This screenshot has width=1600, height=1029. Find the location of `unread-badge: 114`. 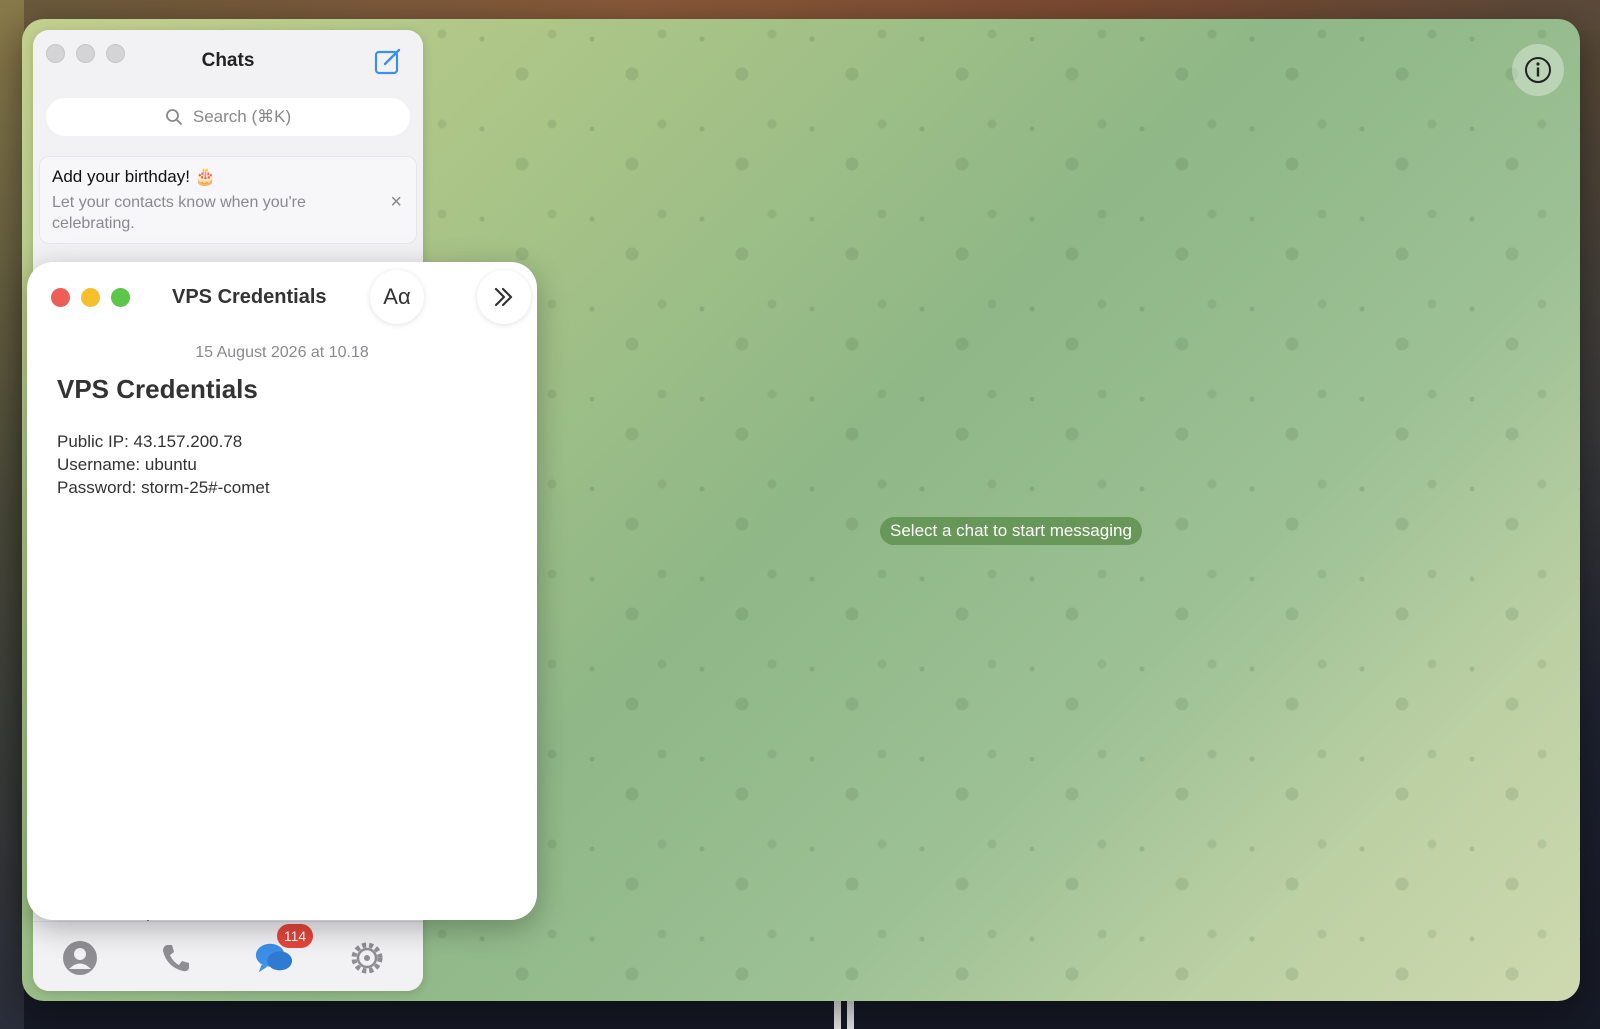

unread-badge: 114 is located at coordinates (295, 936).